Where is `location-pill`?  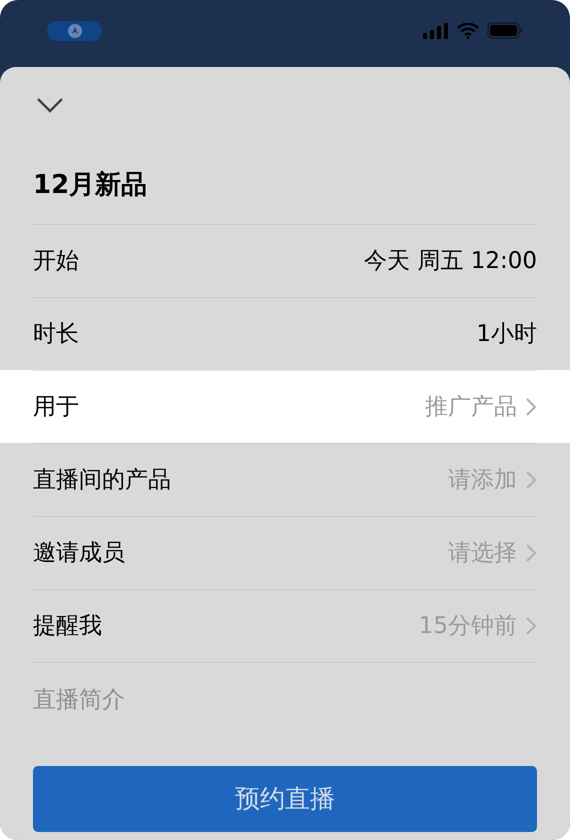
location-pill is located at coordinates (74, 30).